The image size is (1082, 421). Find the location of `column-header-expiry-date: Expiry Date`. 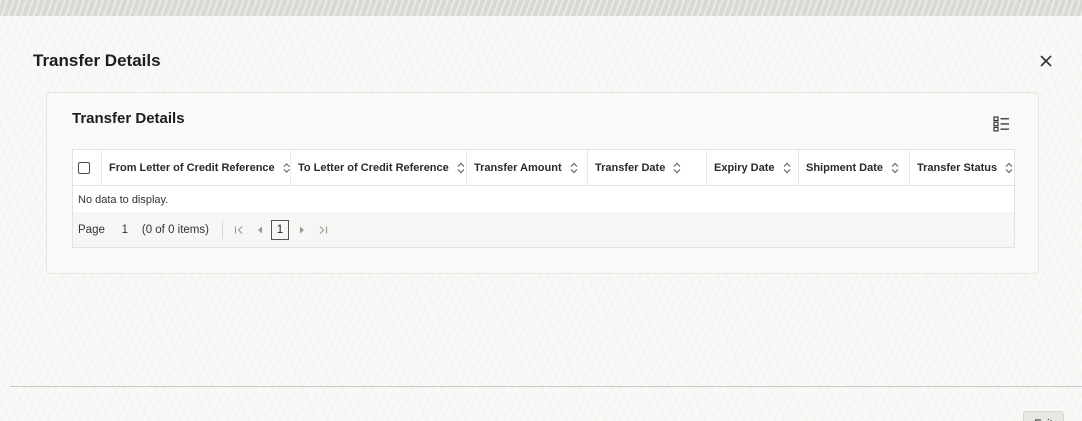

column-header-expiry-date: Expiry Date is located at coordinates (753, 167).